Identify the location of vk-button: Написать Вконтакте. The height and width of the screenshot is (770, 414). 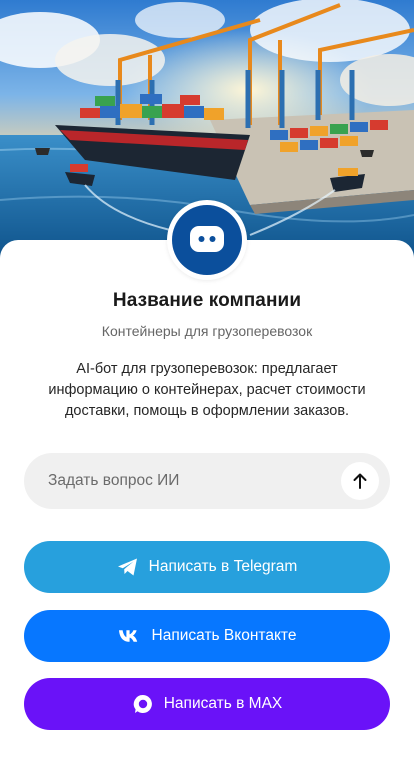
(207, 636).